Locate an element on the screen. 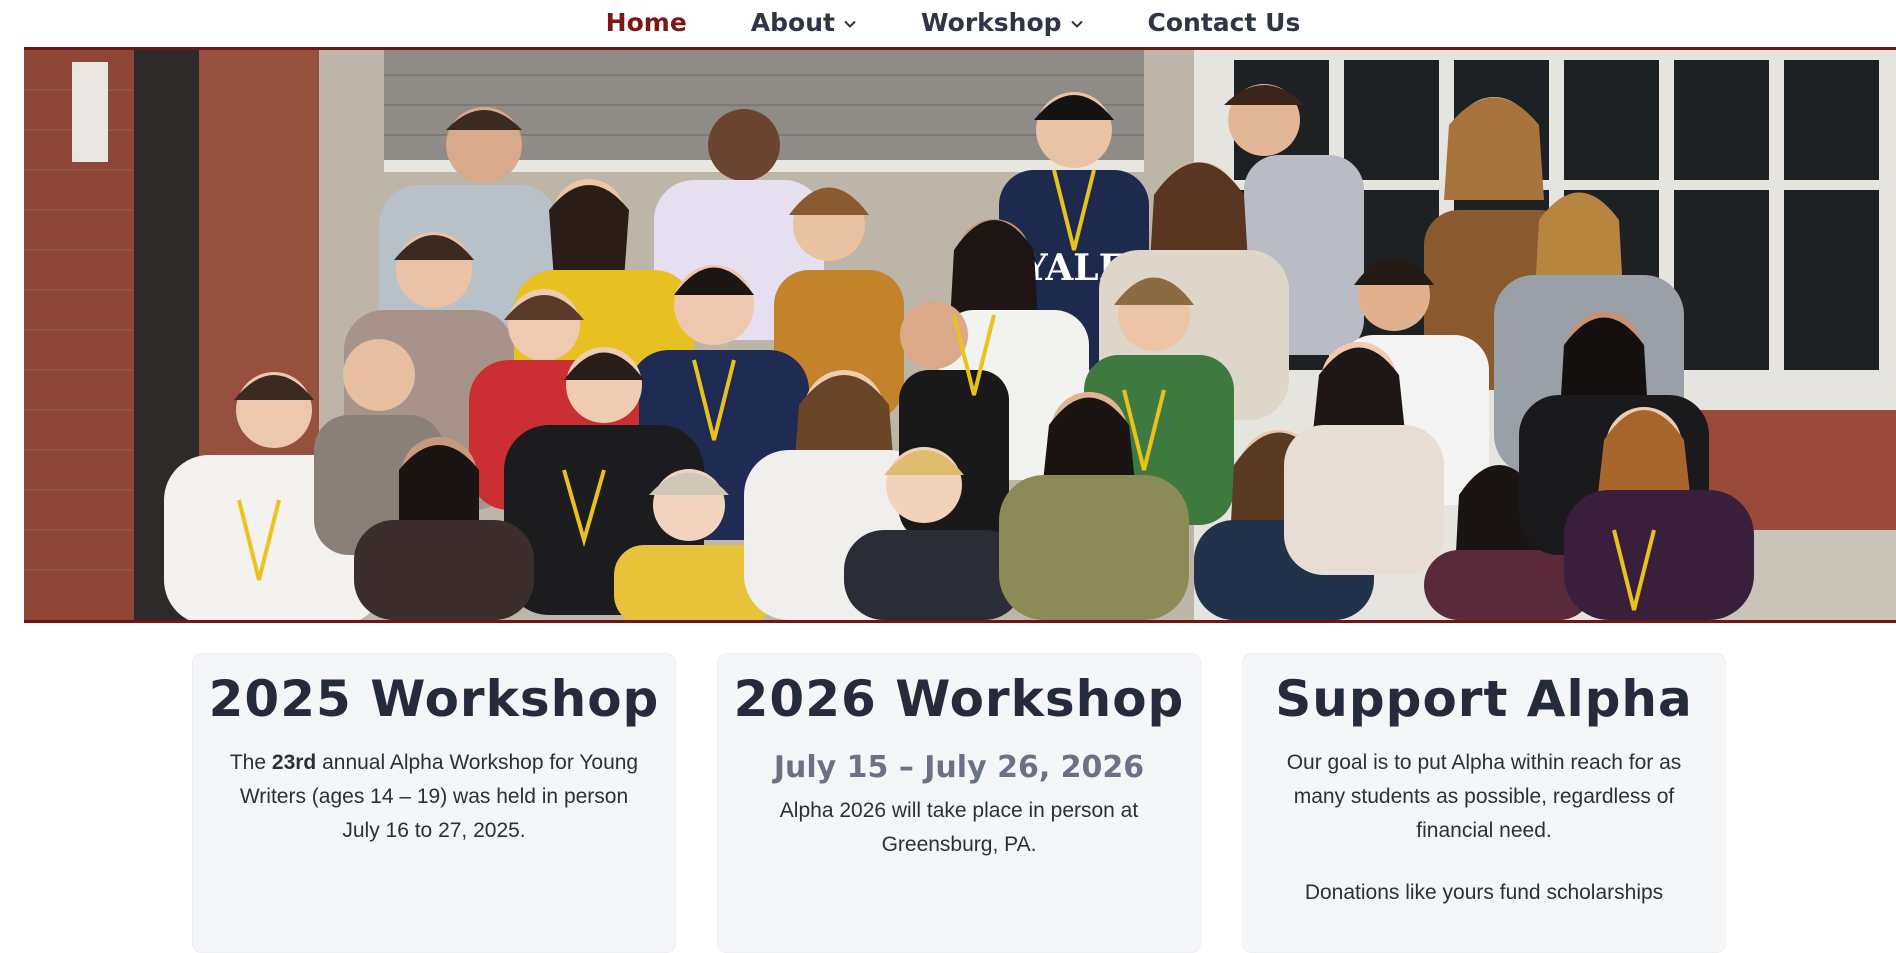  nav-contact-label: Contact Us is located at coordinates (1224, 22).